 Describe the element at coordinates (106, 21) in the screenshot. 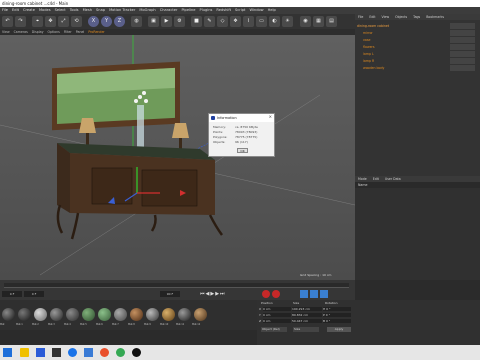

I see `axis-y-toggle: Y` at that location.